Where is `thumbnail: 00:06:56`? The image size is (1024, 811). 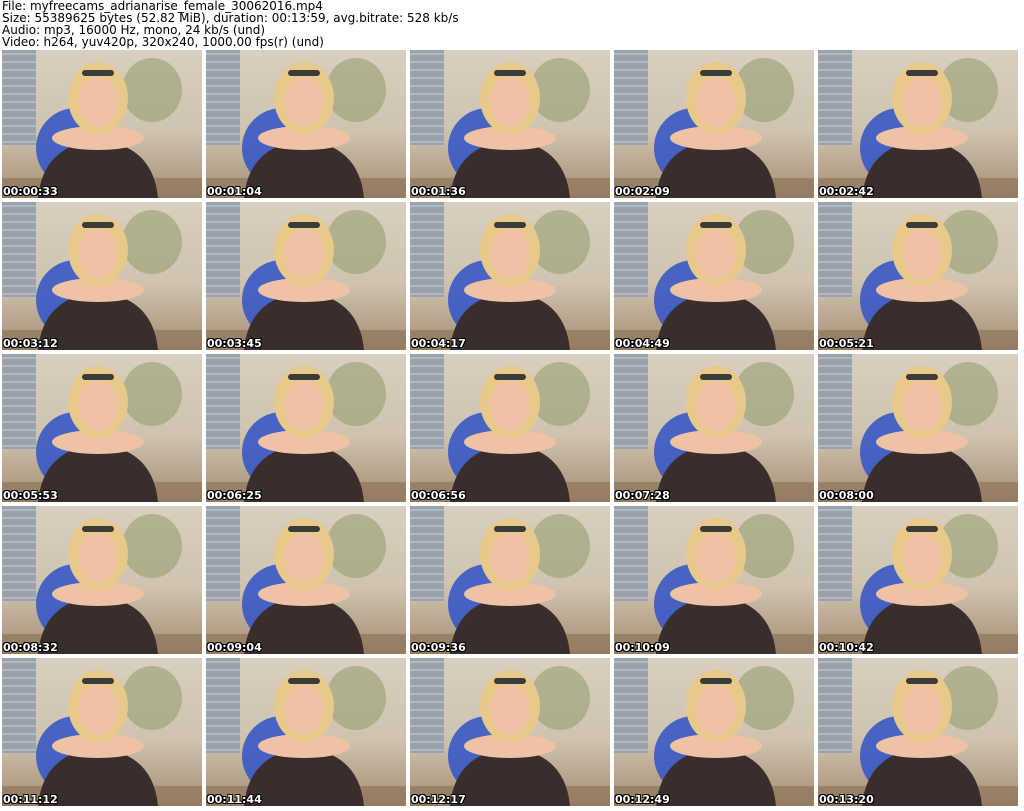 thumbnail: 00:06:56 is located at coordinates (510, 428).